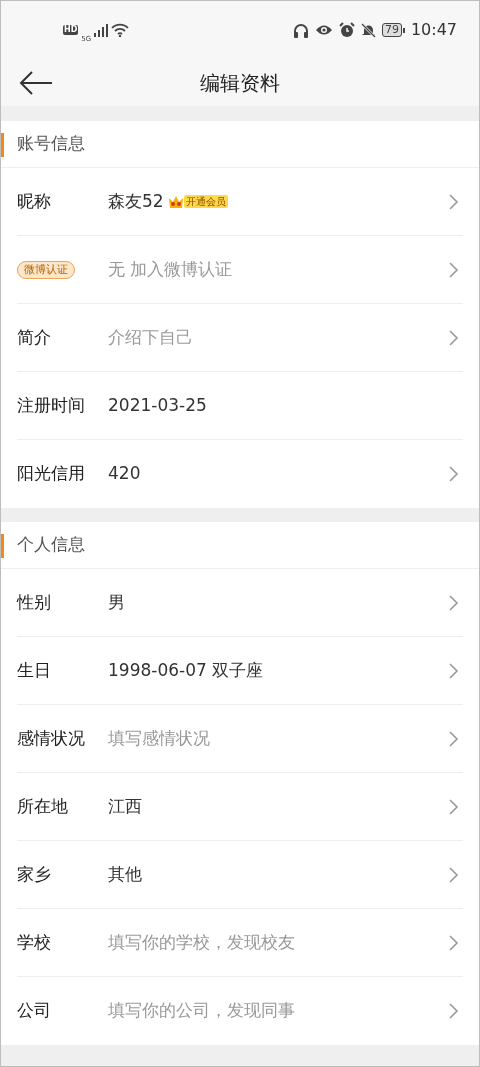 Image resolution: width=480 pixels, height=1067 pixels. What do you see at coordinates (240, 603) in the screenshot?
I see `profile-row: 性别 男` at bounding box center [240, 603].